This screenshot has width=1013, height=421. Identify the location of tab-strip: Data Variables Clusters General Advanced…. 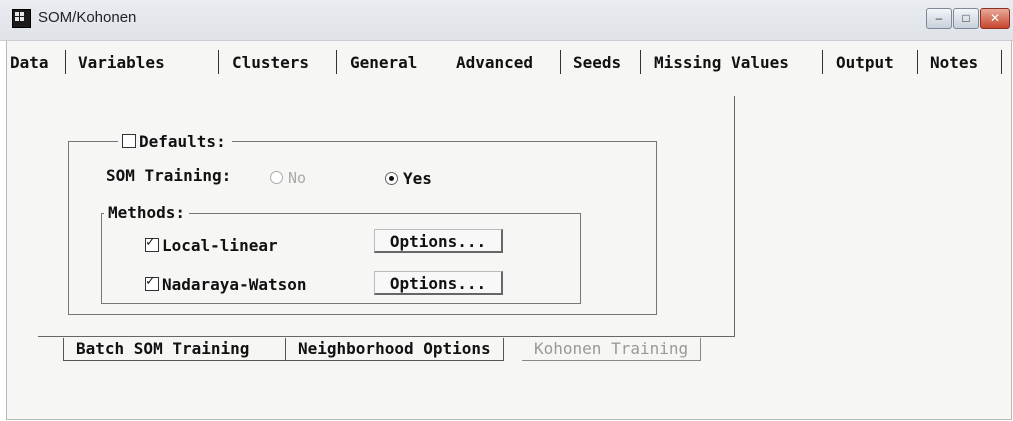
(506, 63).